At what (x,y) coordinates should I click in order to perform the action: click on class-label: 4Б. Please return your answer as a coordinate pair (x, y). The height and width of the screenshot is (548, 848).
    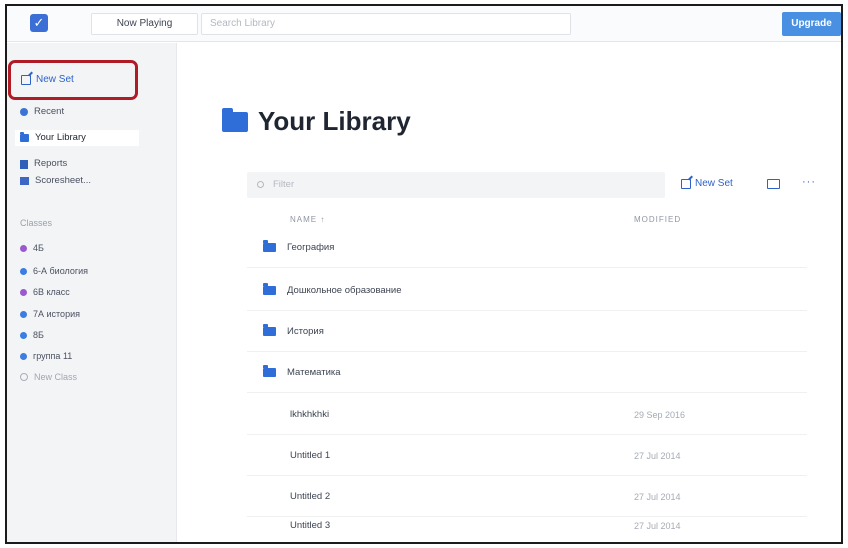
    Looking at the image, I should click on (38, 248).